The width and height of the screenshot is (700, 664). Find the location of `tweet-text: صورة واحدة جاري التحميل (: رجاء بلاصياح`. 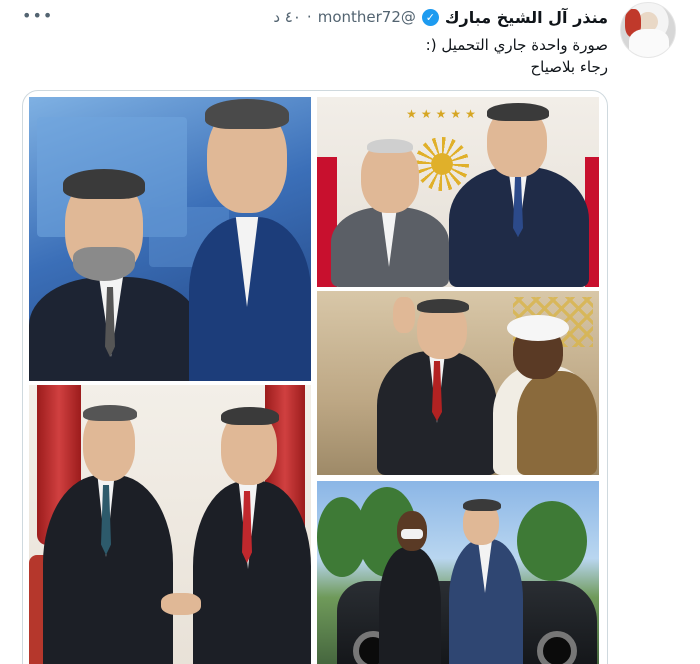

tweet-text: صورة واحدة جاري التحميل (: رجاء بلاصياح is located at coordinates (358, 56).